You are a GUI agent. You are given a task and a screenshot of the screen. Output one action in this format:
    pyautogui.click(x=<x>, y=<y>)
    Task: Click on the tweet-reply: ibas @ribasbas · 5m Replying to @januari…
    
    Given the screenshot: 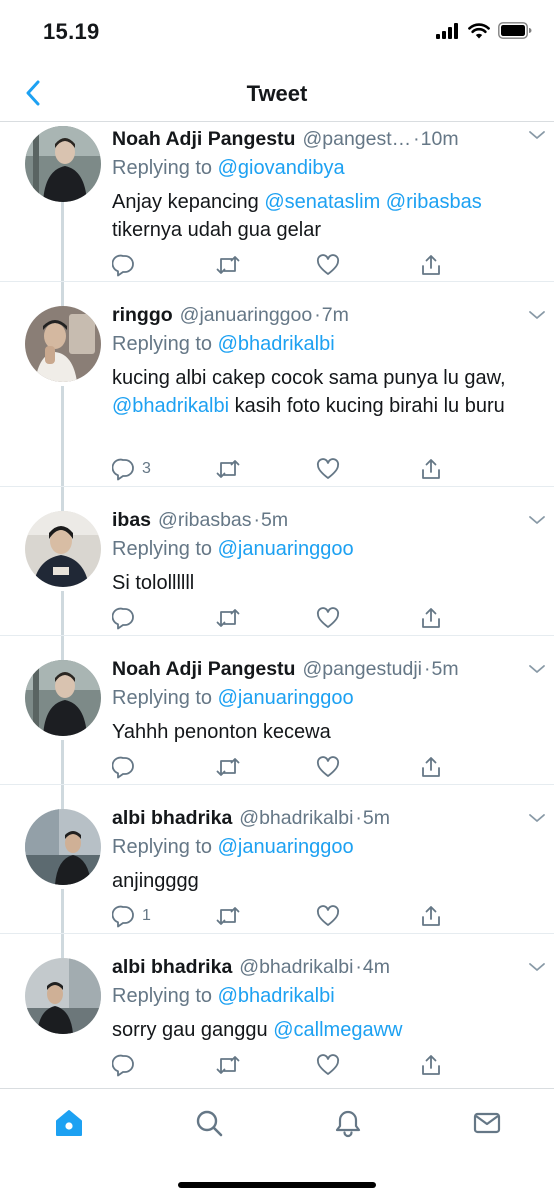 What is the action you would take?
    pyautogui.click(x=277, y=561)
    